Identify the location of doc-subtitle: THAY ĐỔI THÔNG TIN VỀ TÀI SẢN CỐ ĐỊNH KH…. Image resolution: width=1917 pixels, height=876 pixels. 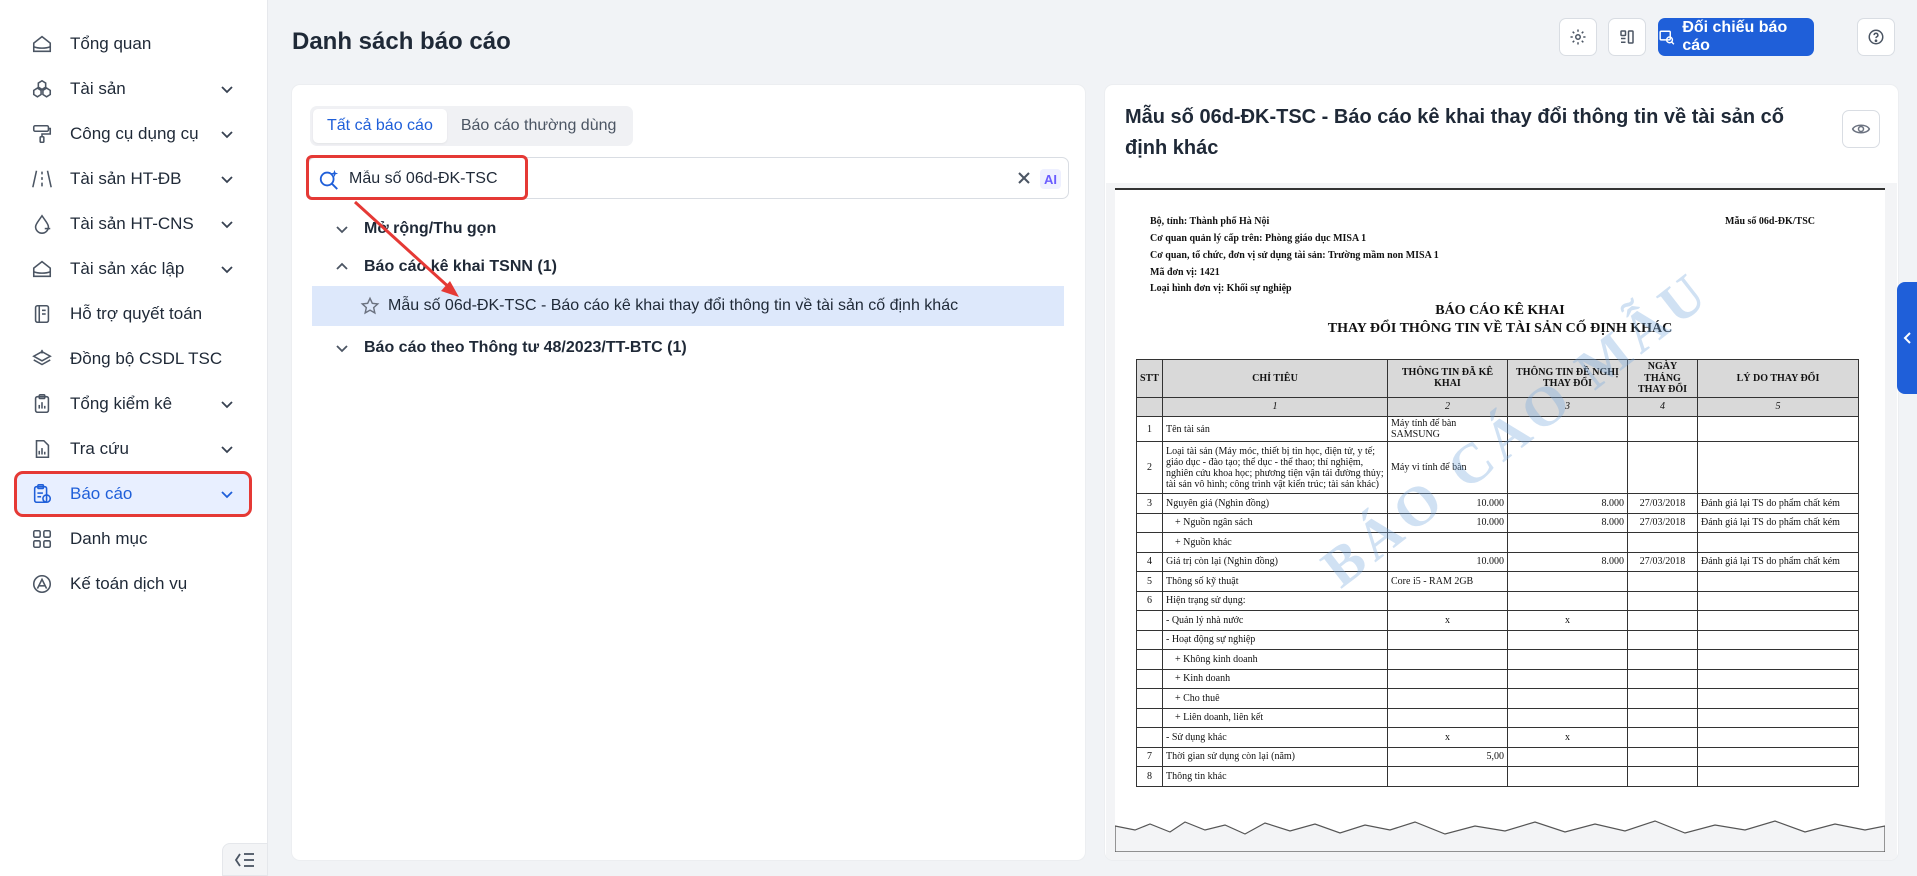
(1500, 328).